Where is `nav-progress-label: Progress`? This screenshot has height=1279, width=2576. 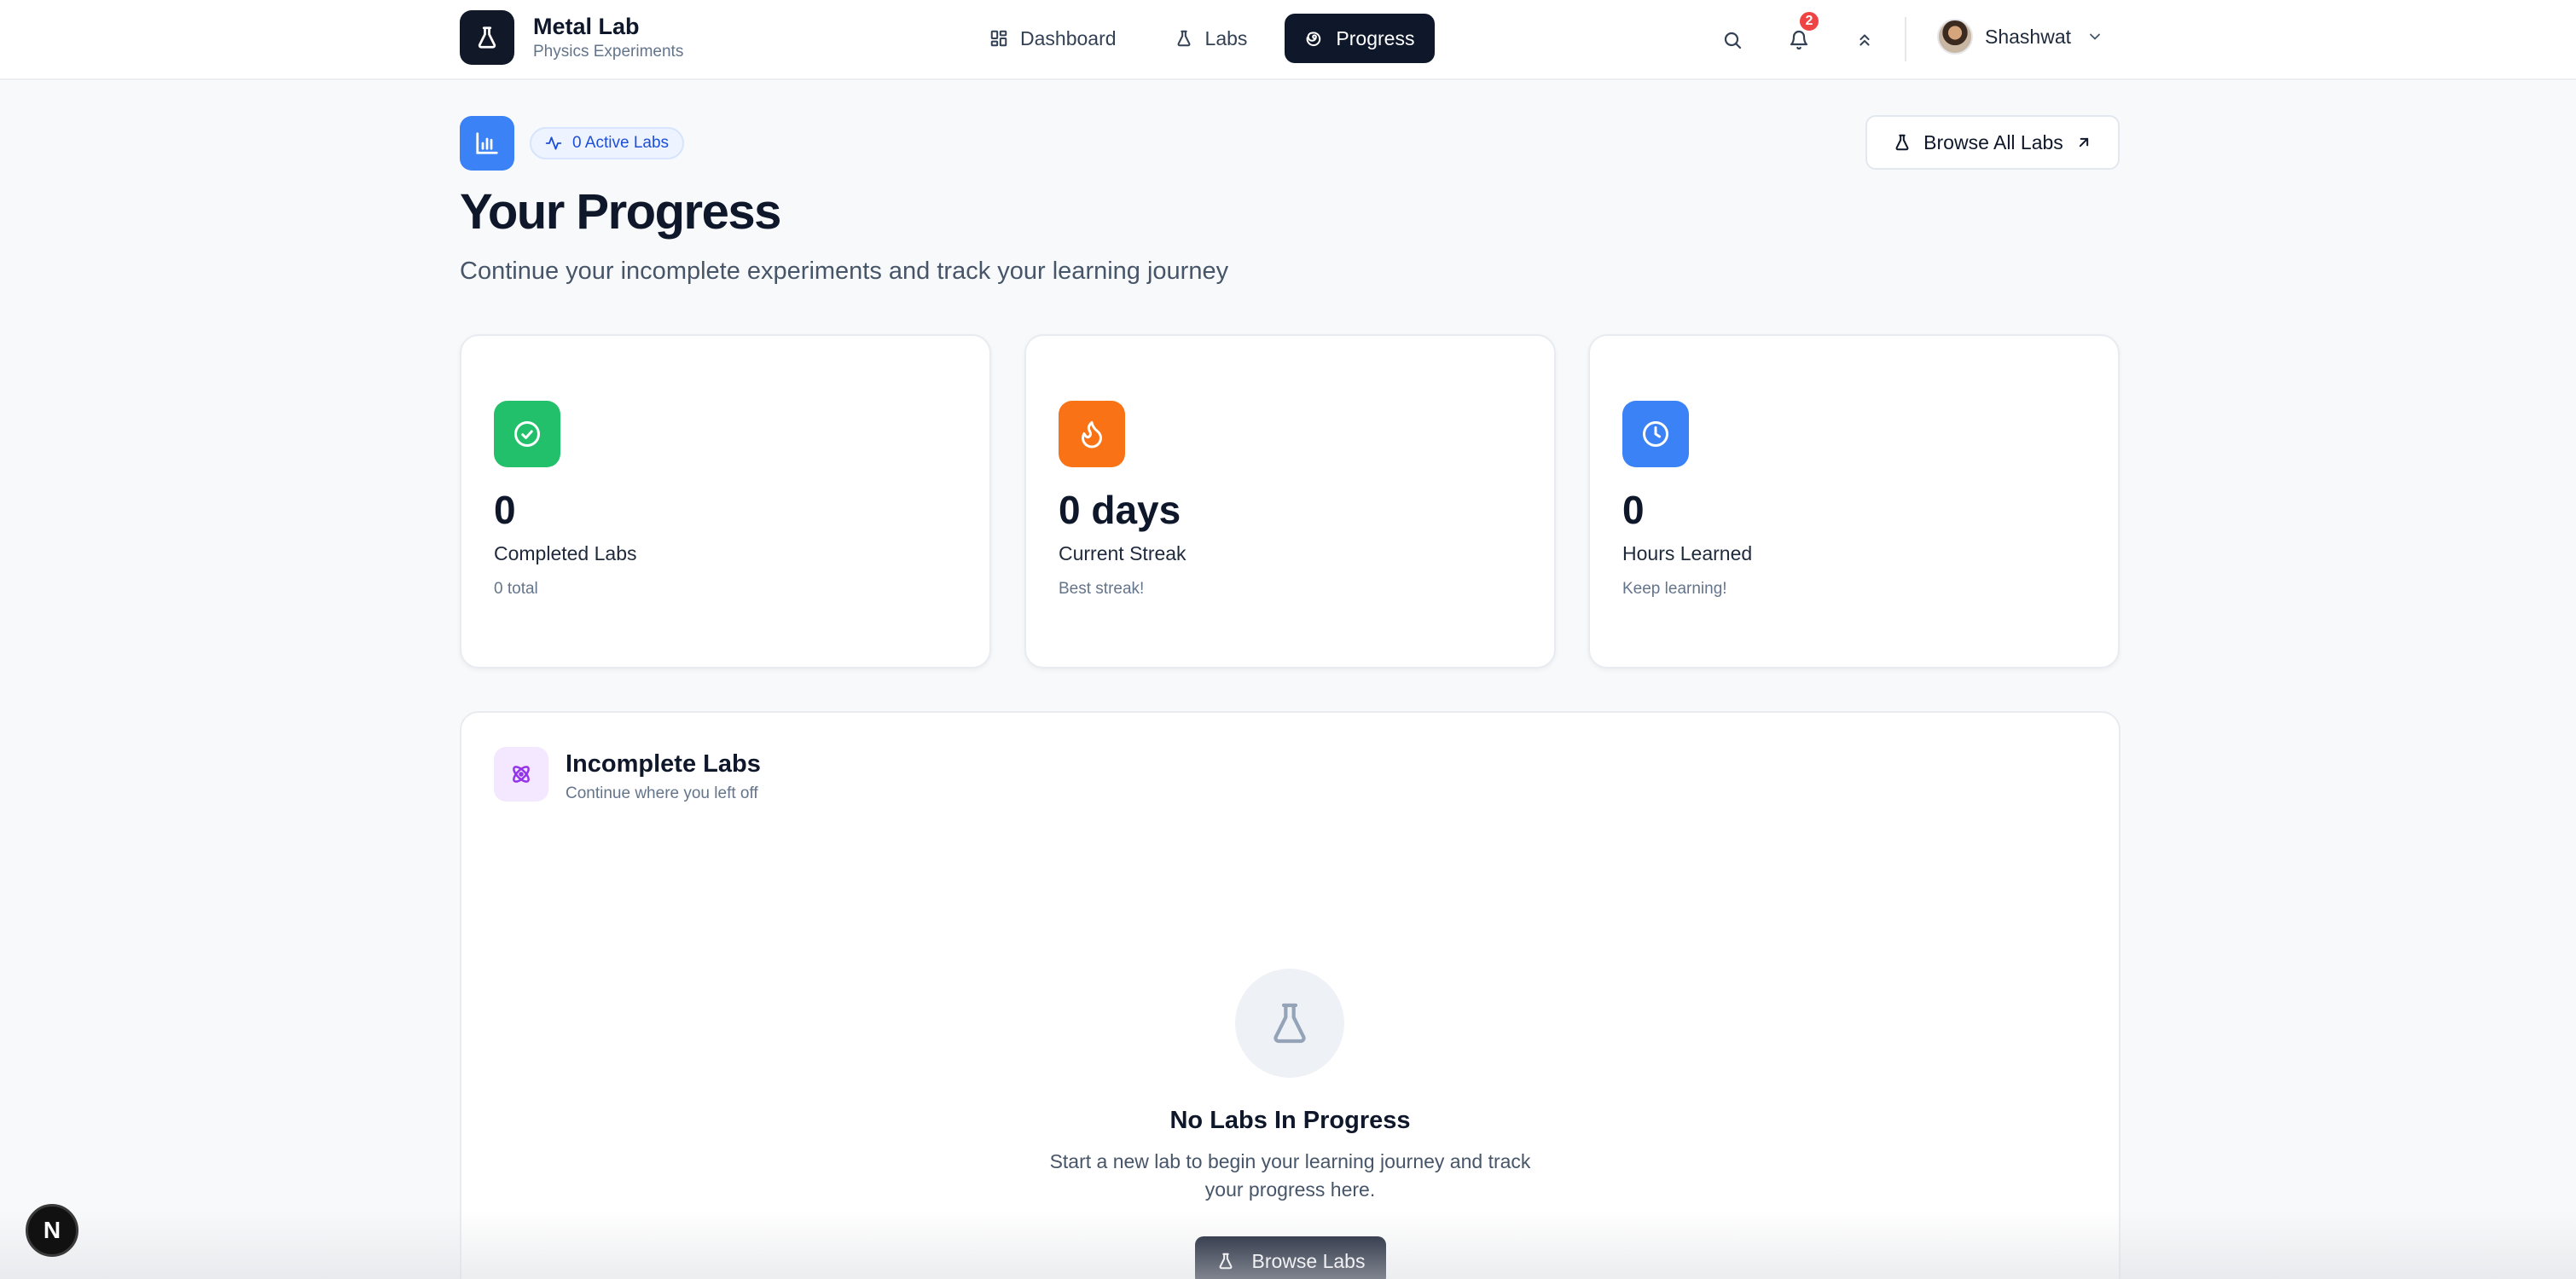
nav-progress-label: Progress is located at coordinates (1375, 37).